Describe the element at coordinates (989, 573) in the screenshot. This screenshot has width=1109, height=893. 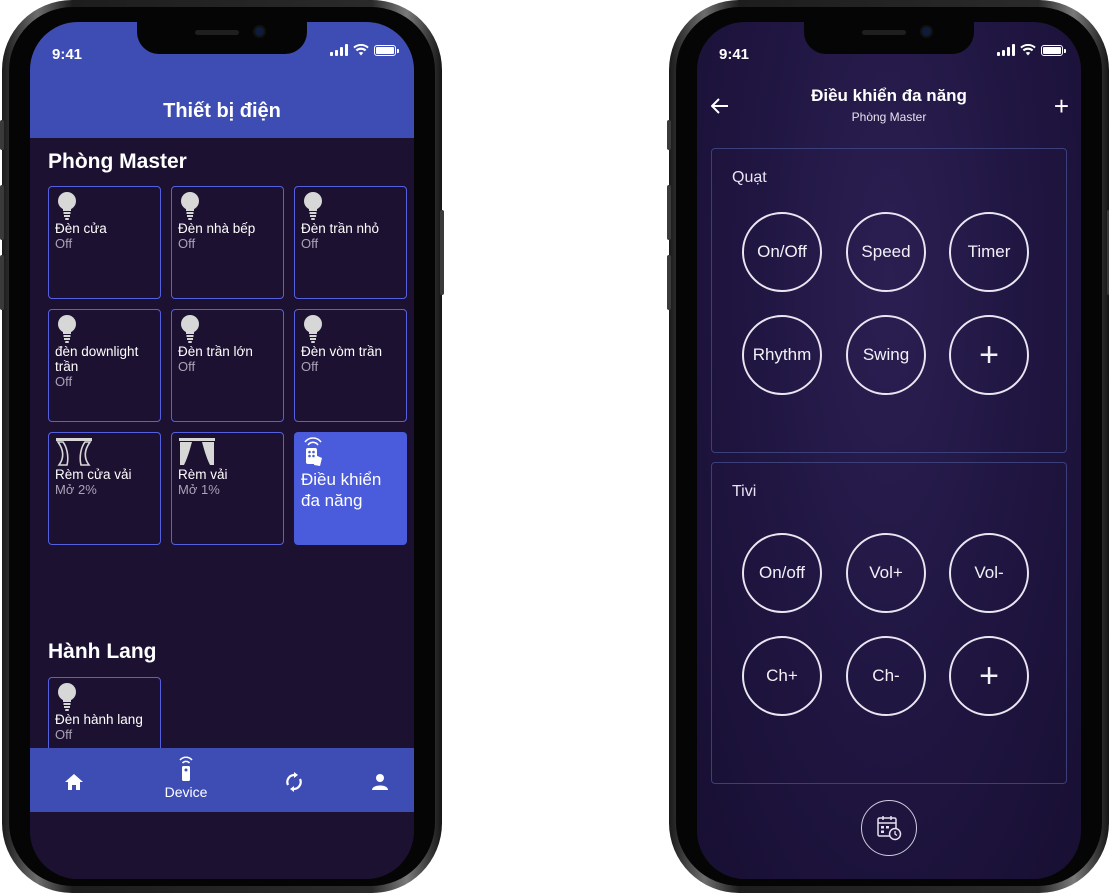
I see `tv-vol-down-button: Vol-` at that location.